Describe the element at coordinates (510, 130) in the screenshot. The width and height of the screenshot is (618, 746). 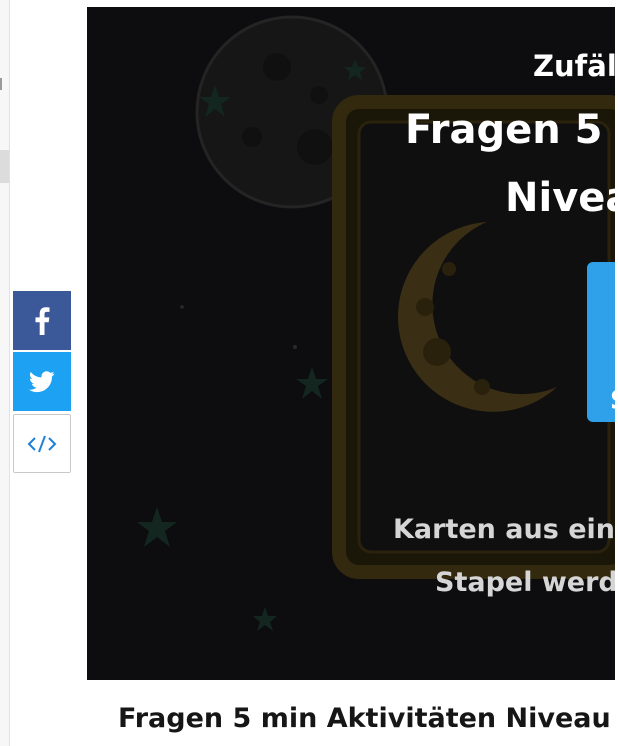
I see `card-title-line-1: Fragen 5 m` at that location.